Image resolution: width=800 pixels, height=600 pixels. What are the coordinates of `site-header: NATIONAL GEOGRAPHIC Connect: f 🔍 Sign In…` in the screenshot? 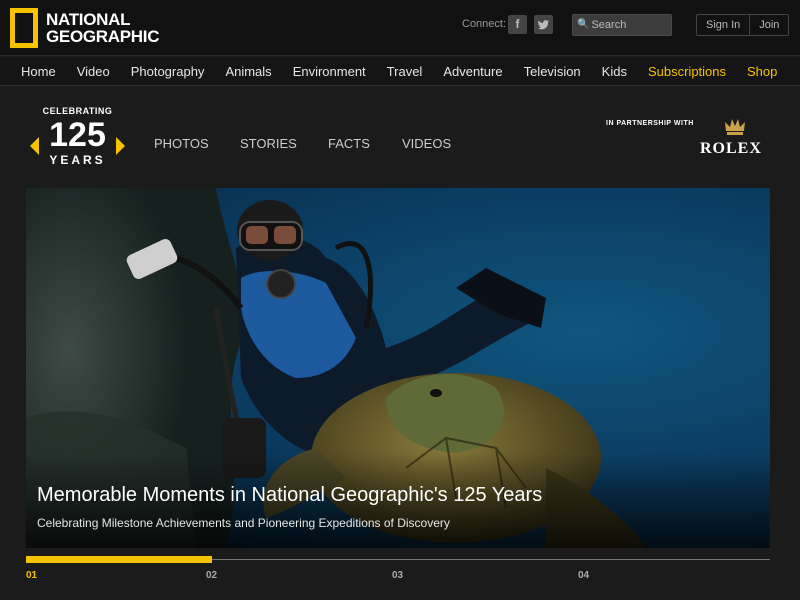 It's located at (400, 28).